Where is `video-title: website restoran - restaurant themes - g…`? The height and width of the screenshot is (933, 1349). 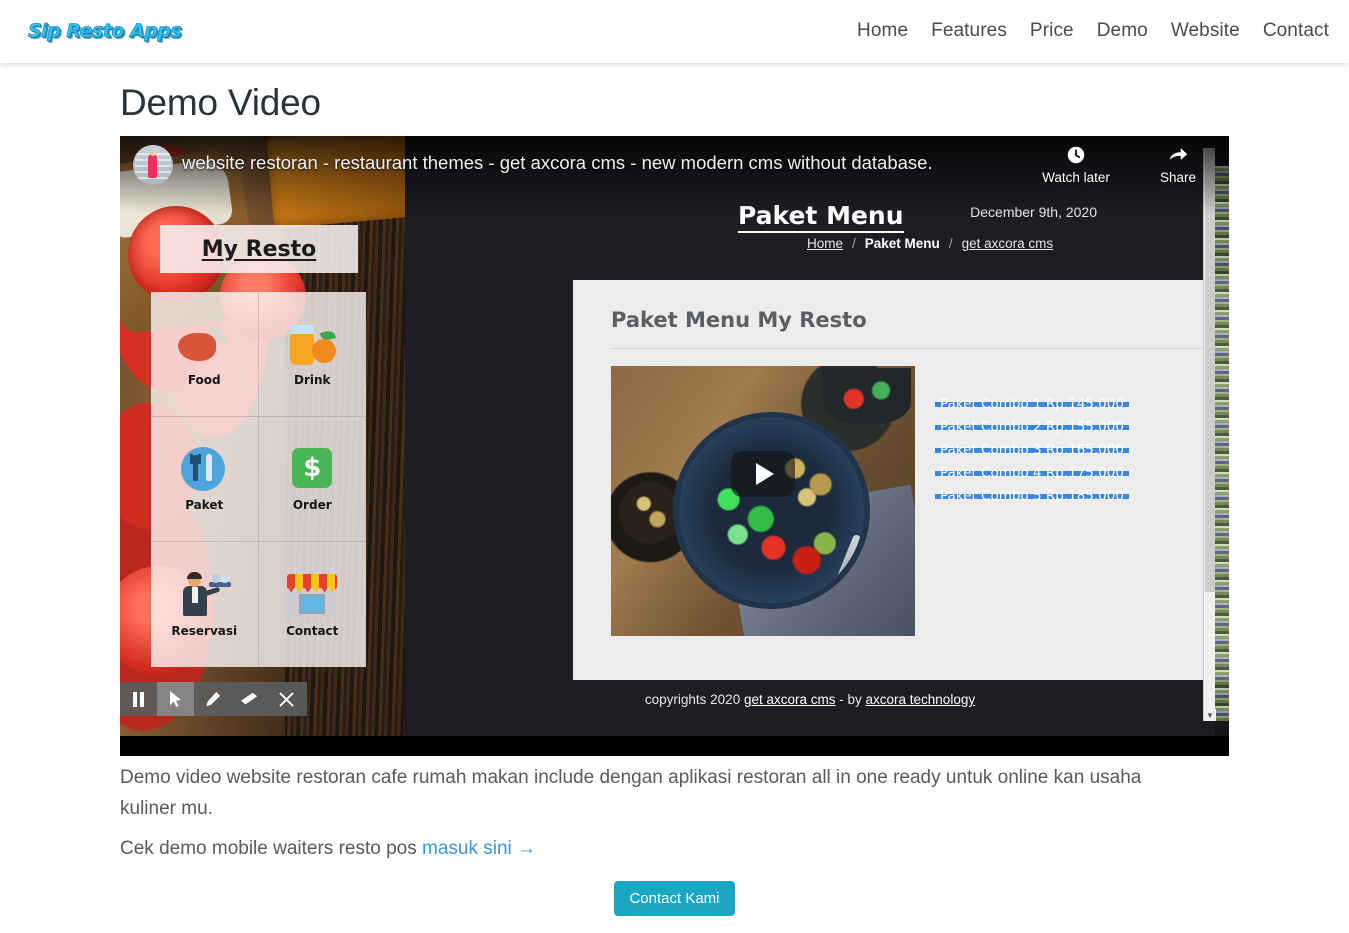
video-title: website restoran - restaurant themes - g… is located at coordinates (557, 163).